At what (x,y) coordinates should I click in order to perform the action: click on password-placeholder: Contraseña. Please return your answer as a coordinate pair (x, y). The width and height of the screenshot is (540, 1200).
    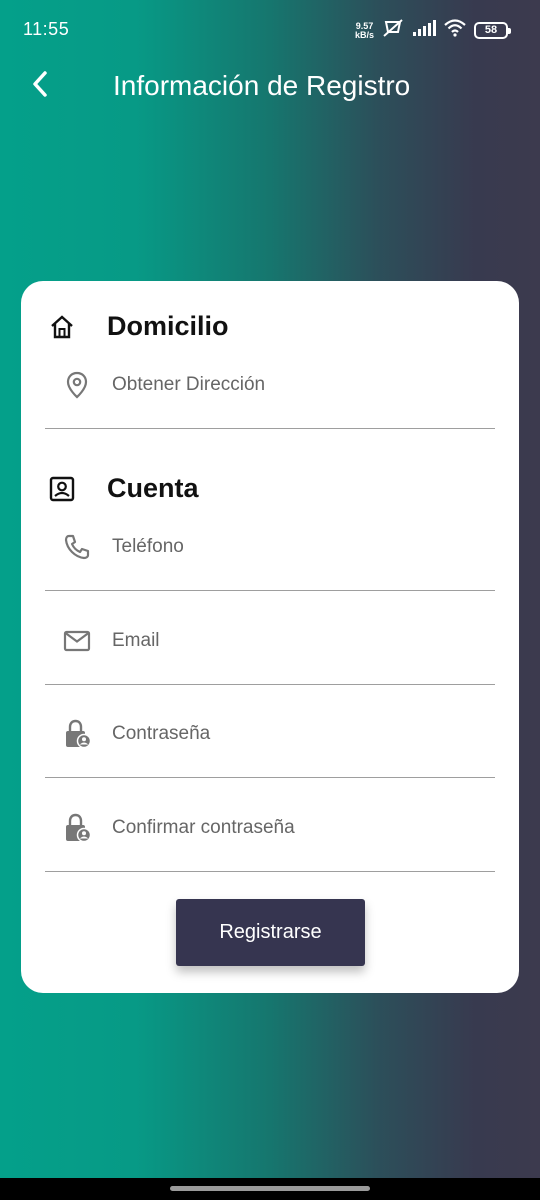
    Looking at the image, I should click on (161, 733).